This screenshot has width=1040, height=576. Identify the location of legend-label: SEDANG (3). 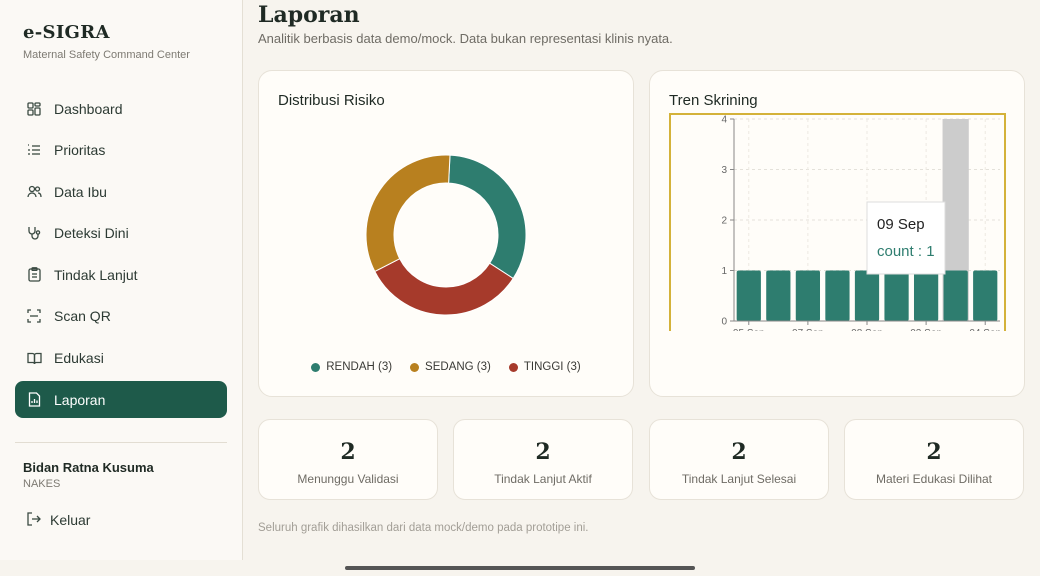
(458, 367).